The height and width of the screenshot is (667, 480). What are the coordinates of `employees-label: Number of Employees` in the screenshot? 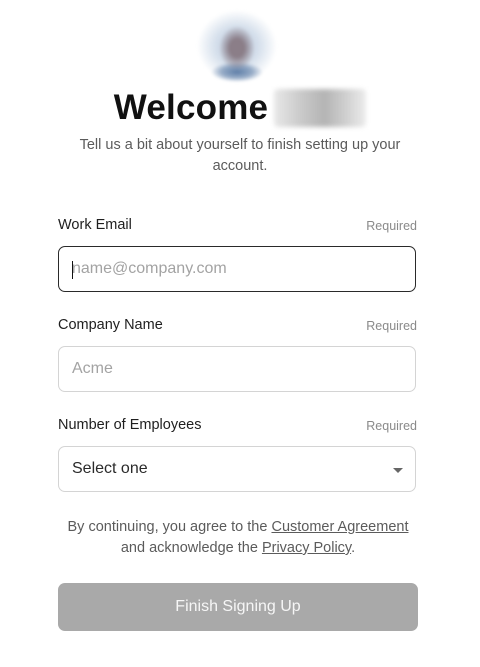 It's located at (130, 425).